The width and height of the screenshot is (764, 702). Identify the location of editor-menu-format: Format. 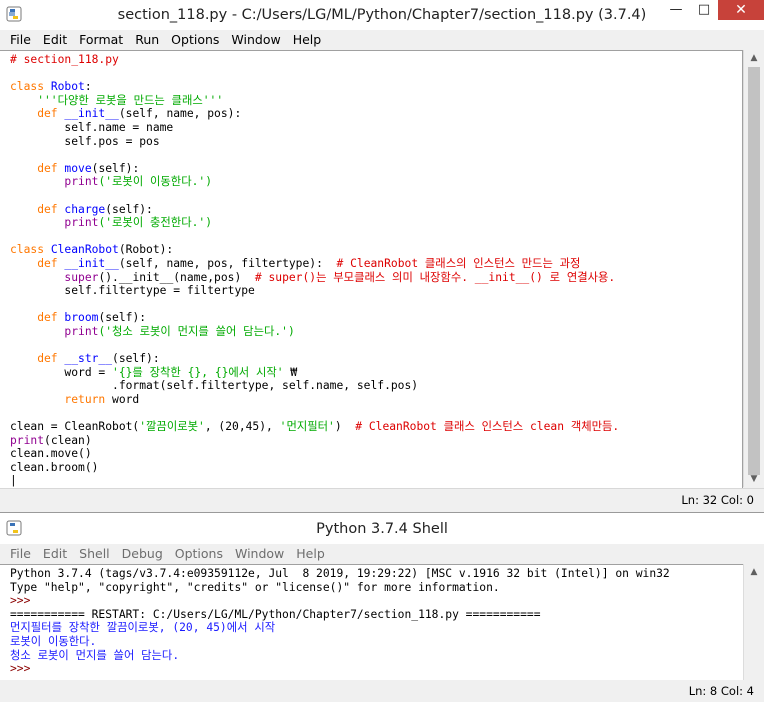
(101, 40).